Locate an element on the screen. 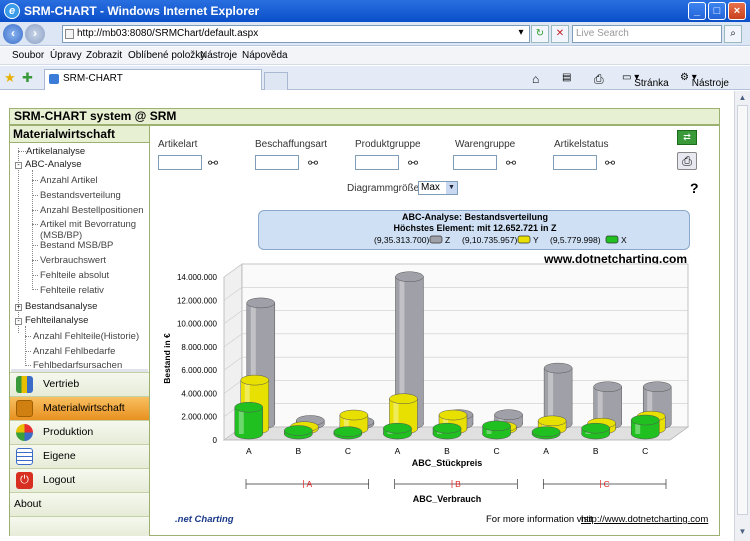  stop-icon: ✕ is located at coordinates (560, 34).